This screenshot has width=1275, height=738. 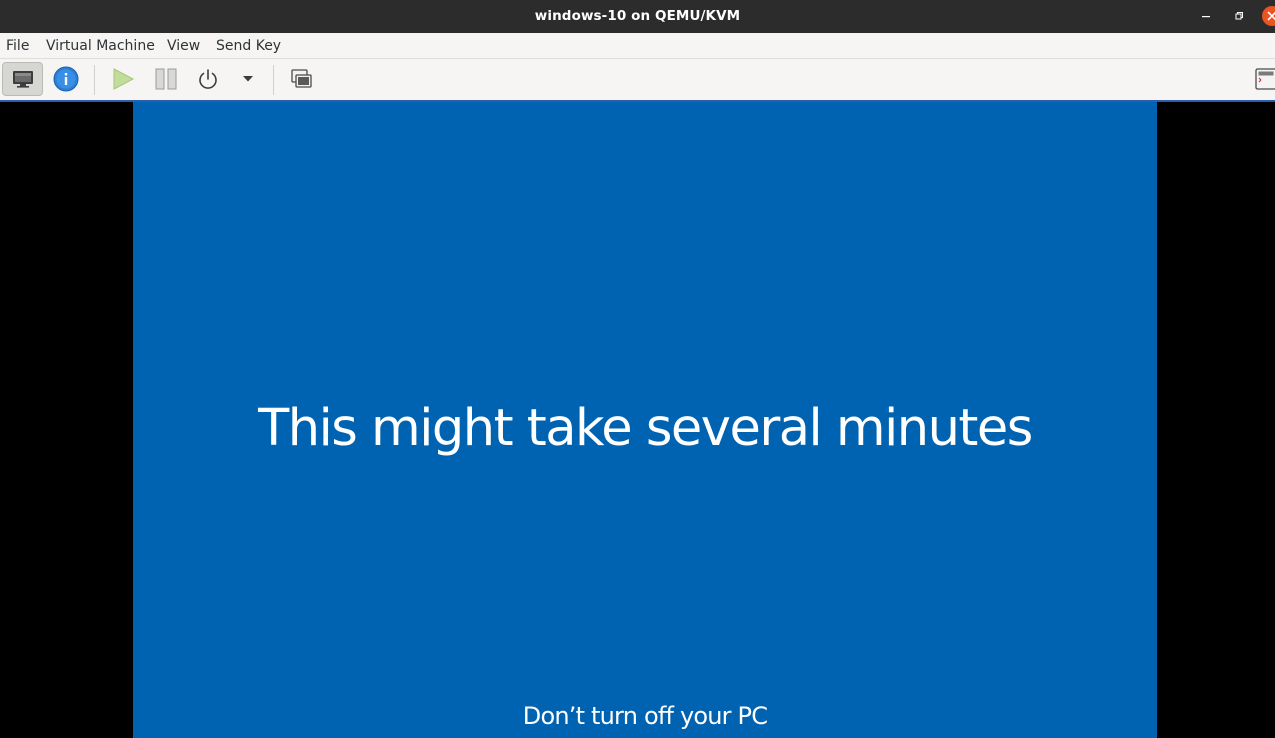 I want to click on dropdown-arrow-icon, so click(x=248, y=79).